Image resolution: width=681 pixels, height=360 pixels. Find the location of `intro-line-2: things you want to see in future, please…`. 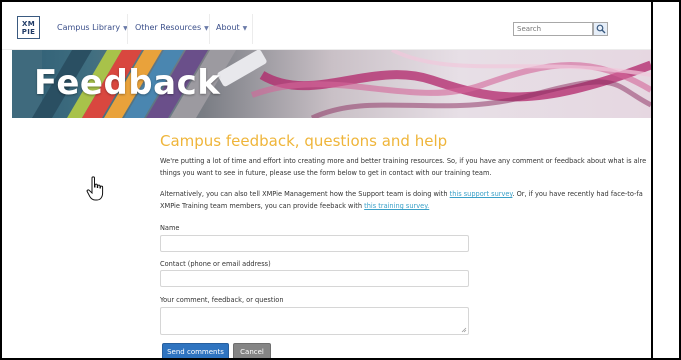

intro-line-2: things you want to see in future, please… is located at coordinates (326, 173).